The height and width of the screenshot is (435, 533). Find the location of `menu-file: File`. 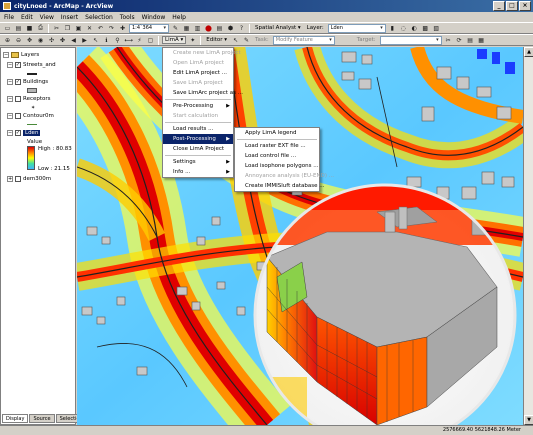

menu-file: File is located at coordinates (9, 17).